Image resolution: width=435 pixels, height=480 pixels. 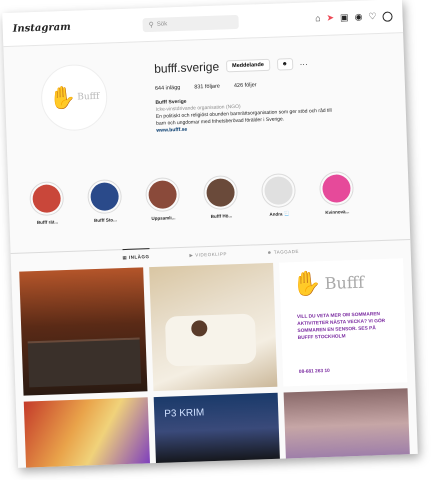 I want to click on avatar, so click(x=387, y=16).